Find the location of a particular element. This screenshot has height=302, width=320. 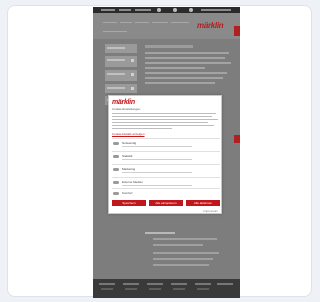

site-logo: märklin is located at coordinates (210, 25).